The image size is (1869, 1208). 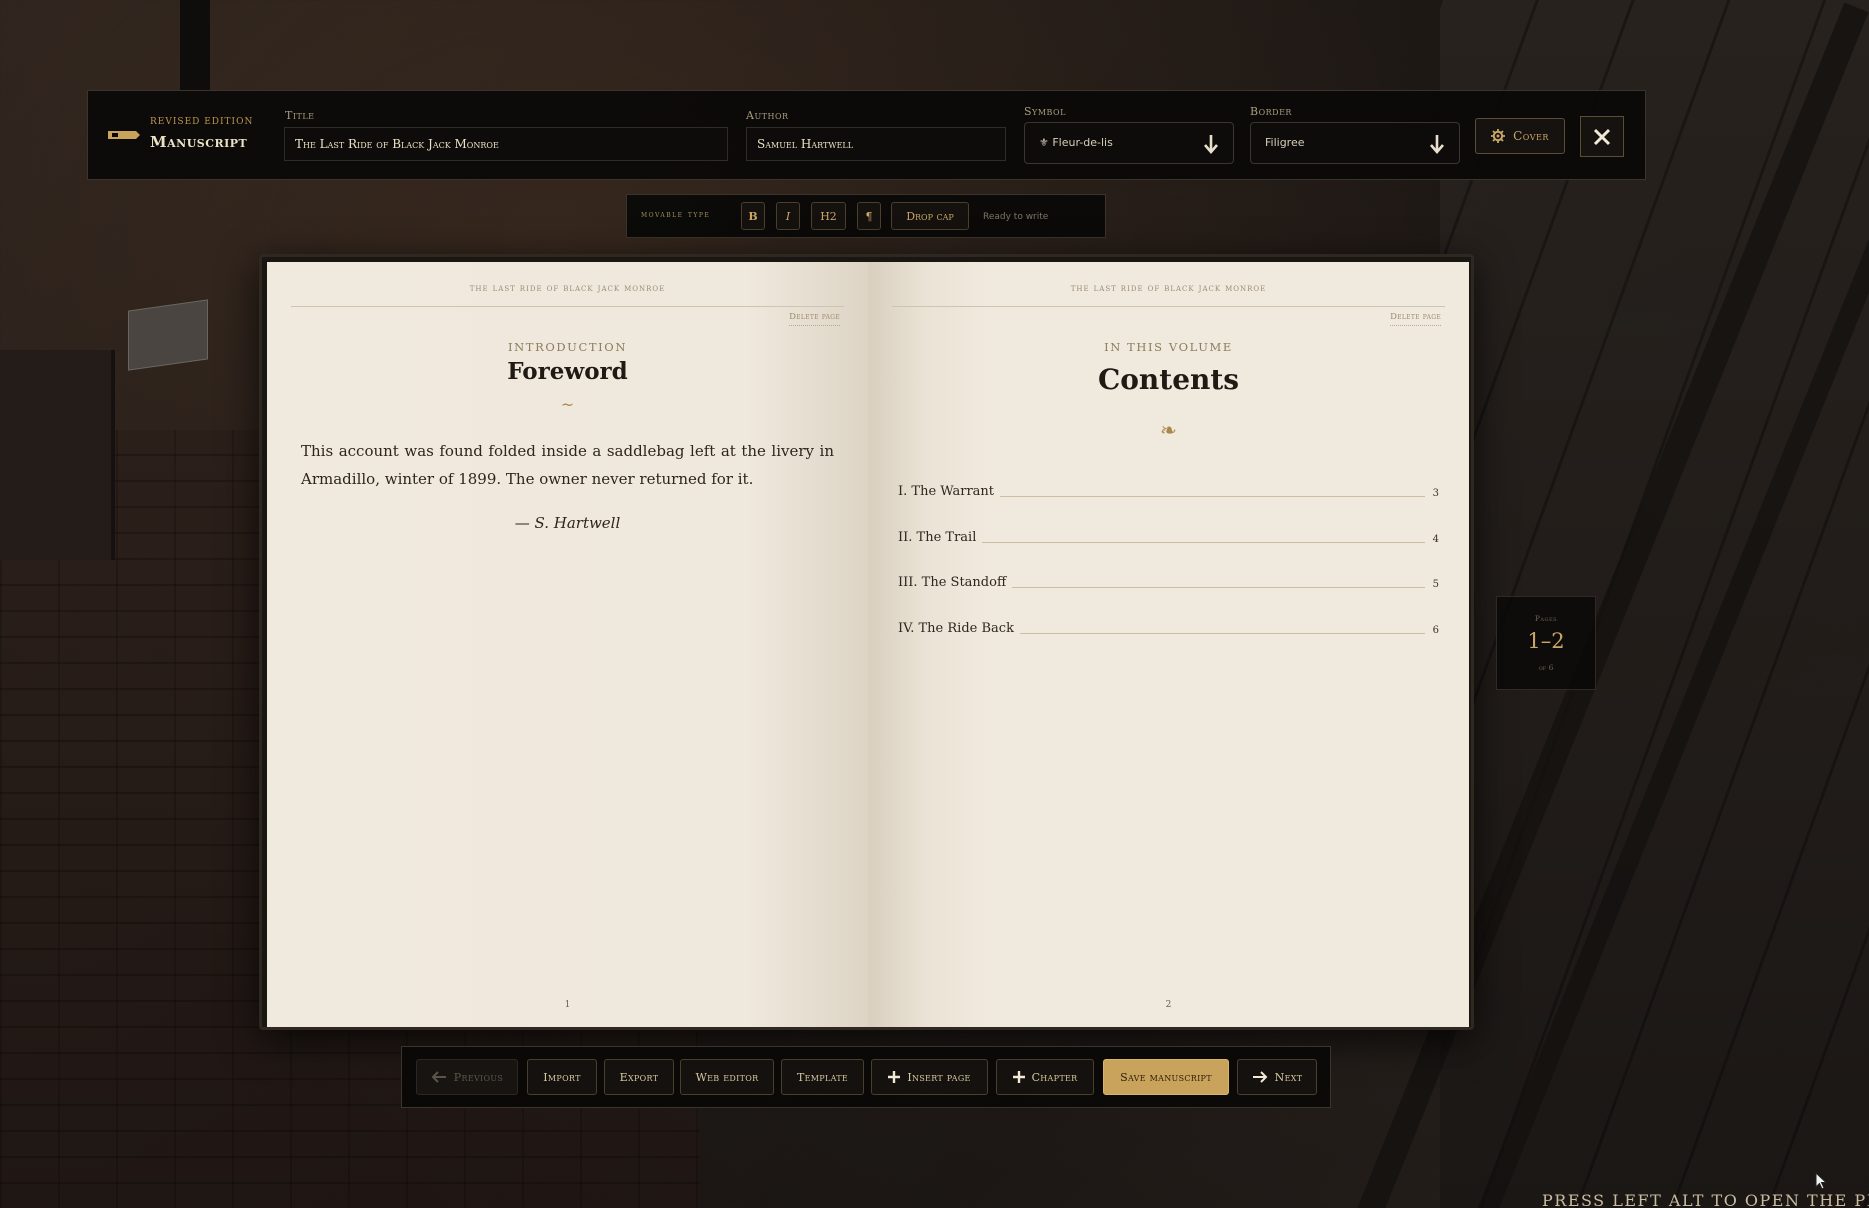 I want to click on heading2-button: H2, so click(x=828, y=216).